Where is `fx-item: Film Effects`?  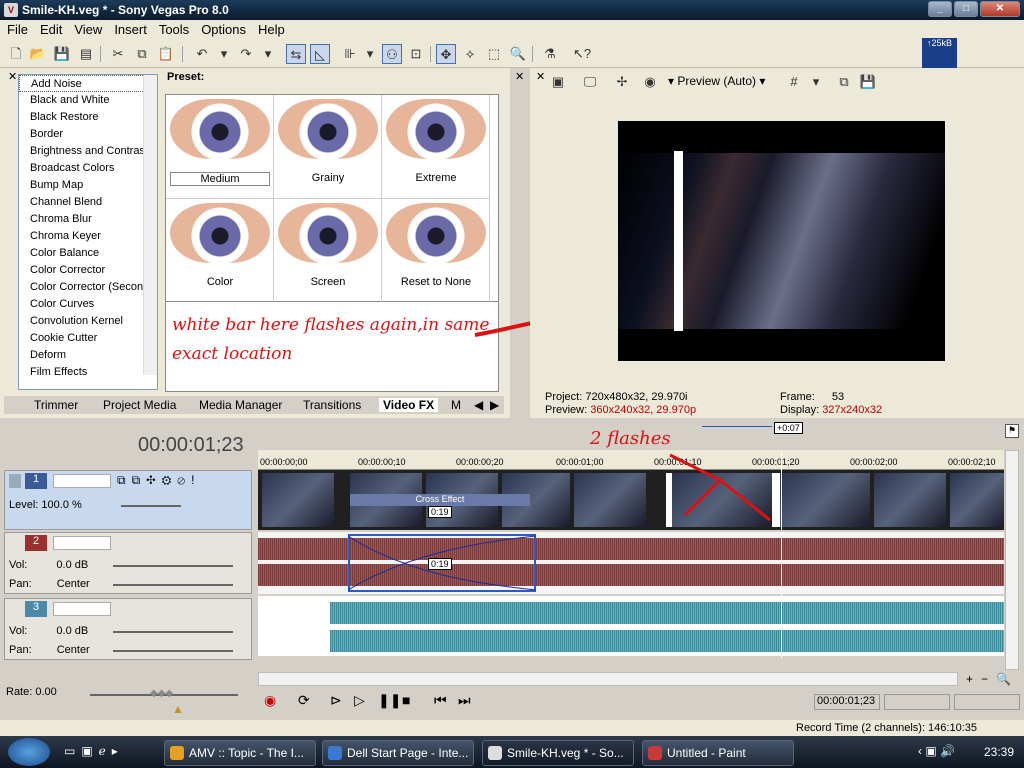 fx-item: Film Effects is located at coordinates (88, 372).